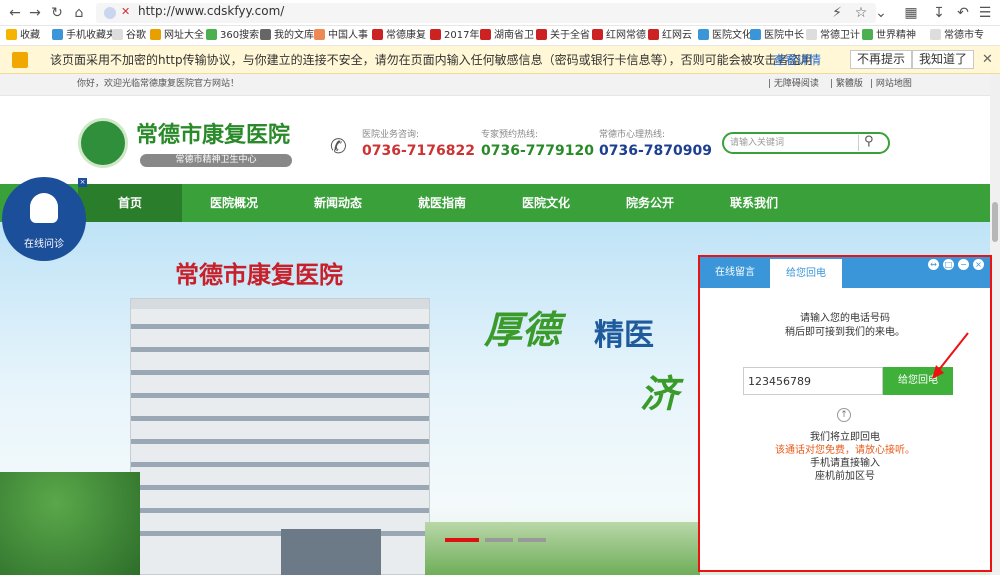  Describe the element at coordinates (130, 203) in the screenshot. I see `nav-item-home: 首页` at that location.